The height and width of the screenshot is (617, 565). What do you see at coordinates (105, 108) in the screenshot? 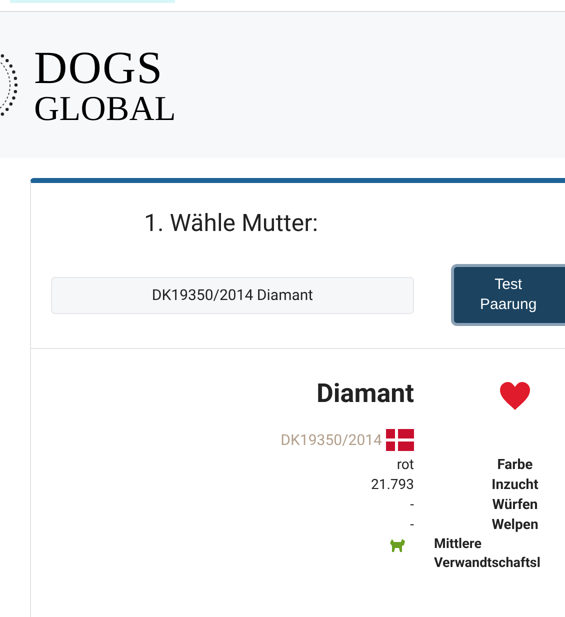
I see `logo-text: GLOBAL` at bounding box center [105, 108].